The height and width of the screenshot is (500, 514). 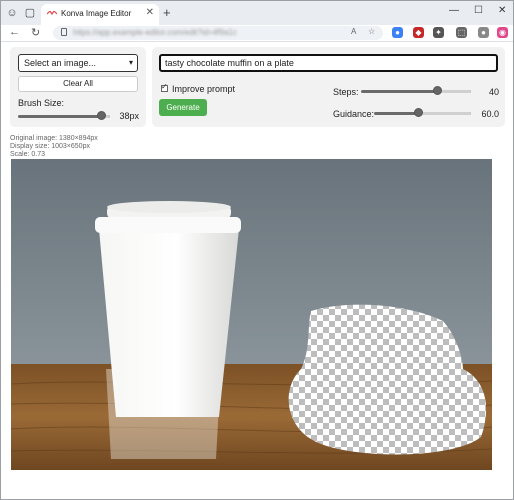 What do you see at coordinates (50, 146) in the screenshot?
I see `display-size-info: Display size: 1003×650px` at bounding box center [50, 146].